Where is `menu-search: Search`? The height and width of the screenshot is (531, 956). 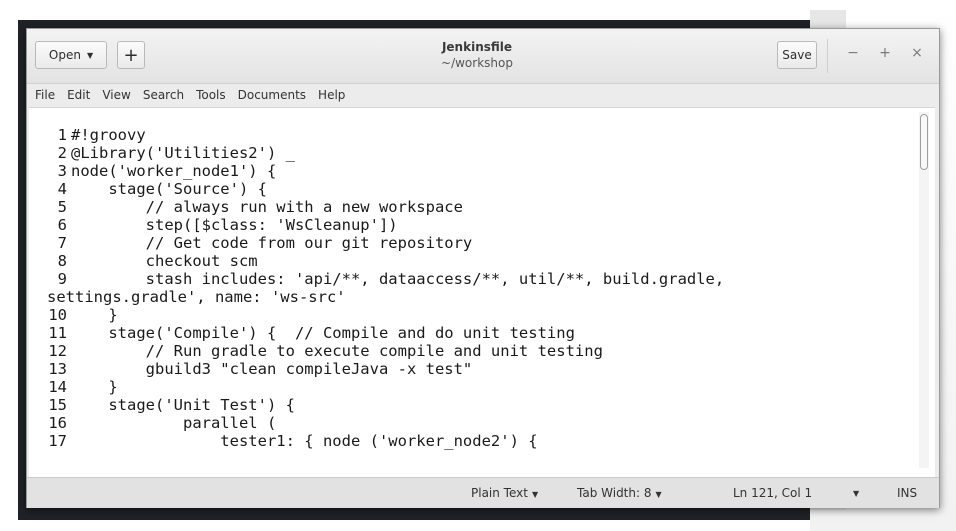 menu-search: Search is located at coordinates (163, 95).